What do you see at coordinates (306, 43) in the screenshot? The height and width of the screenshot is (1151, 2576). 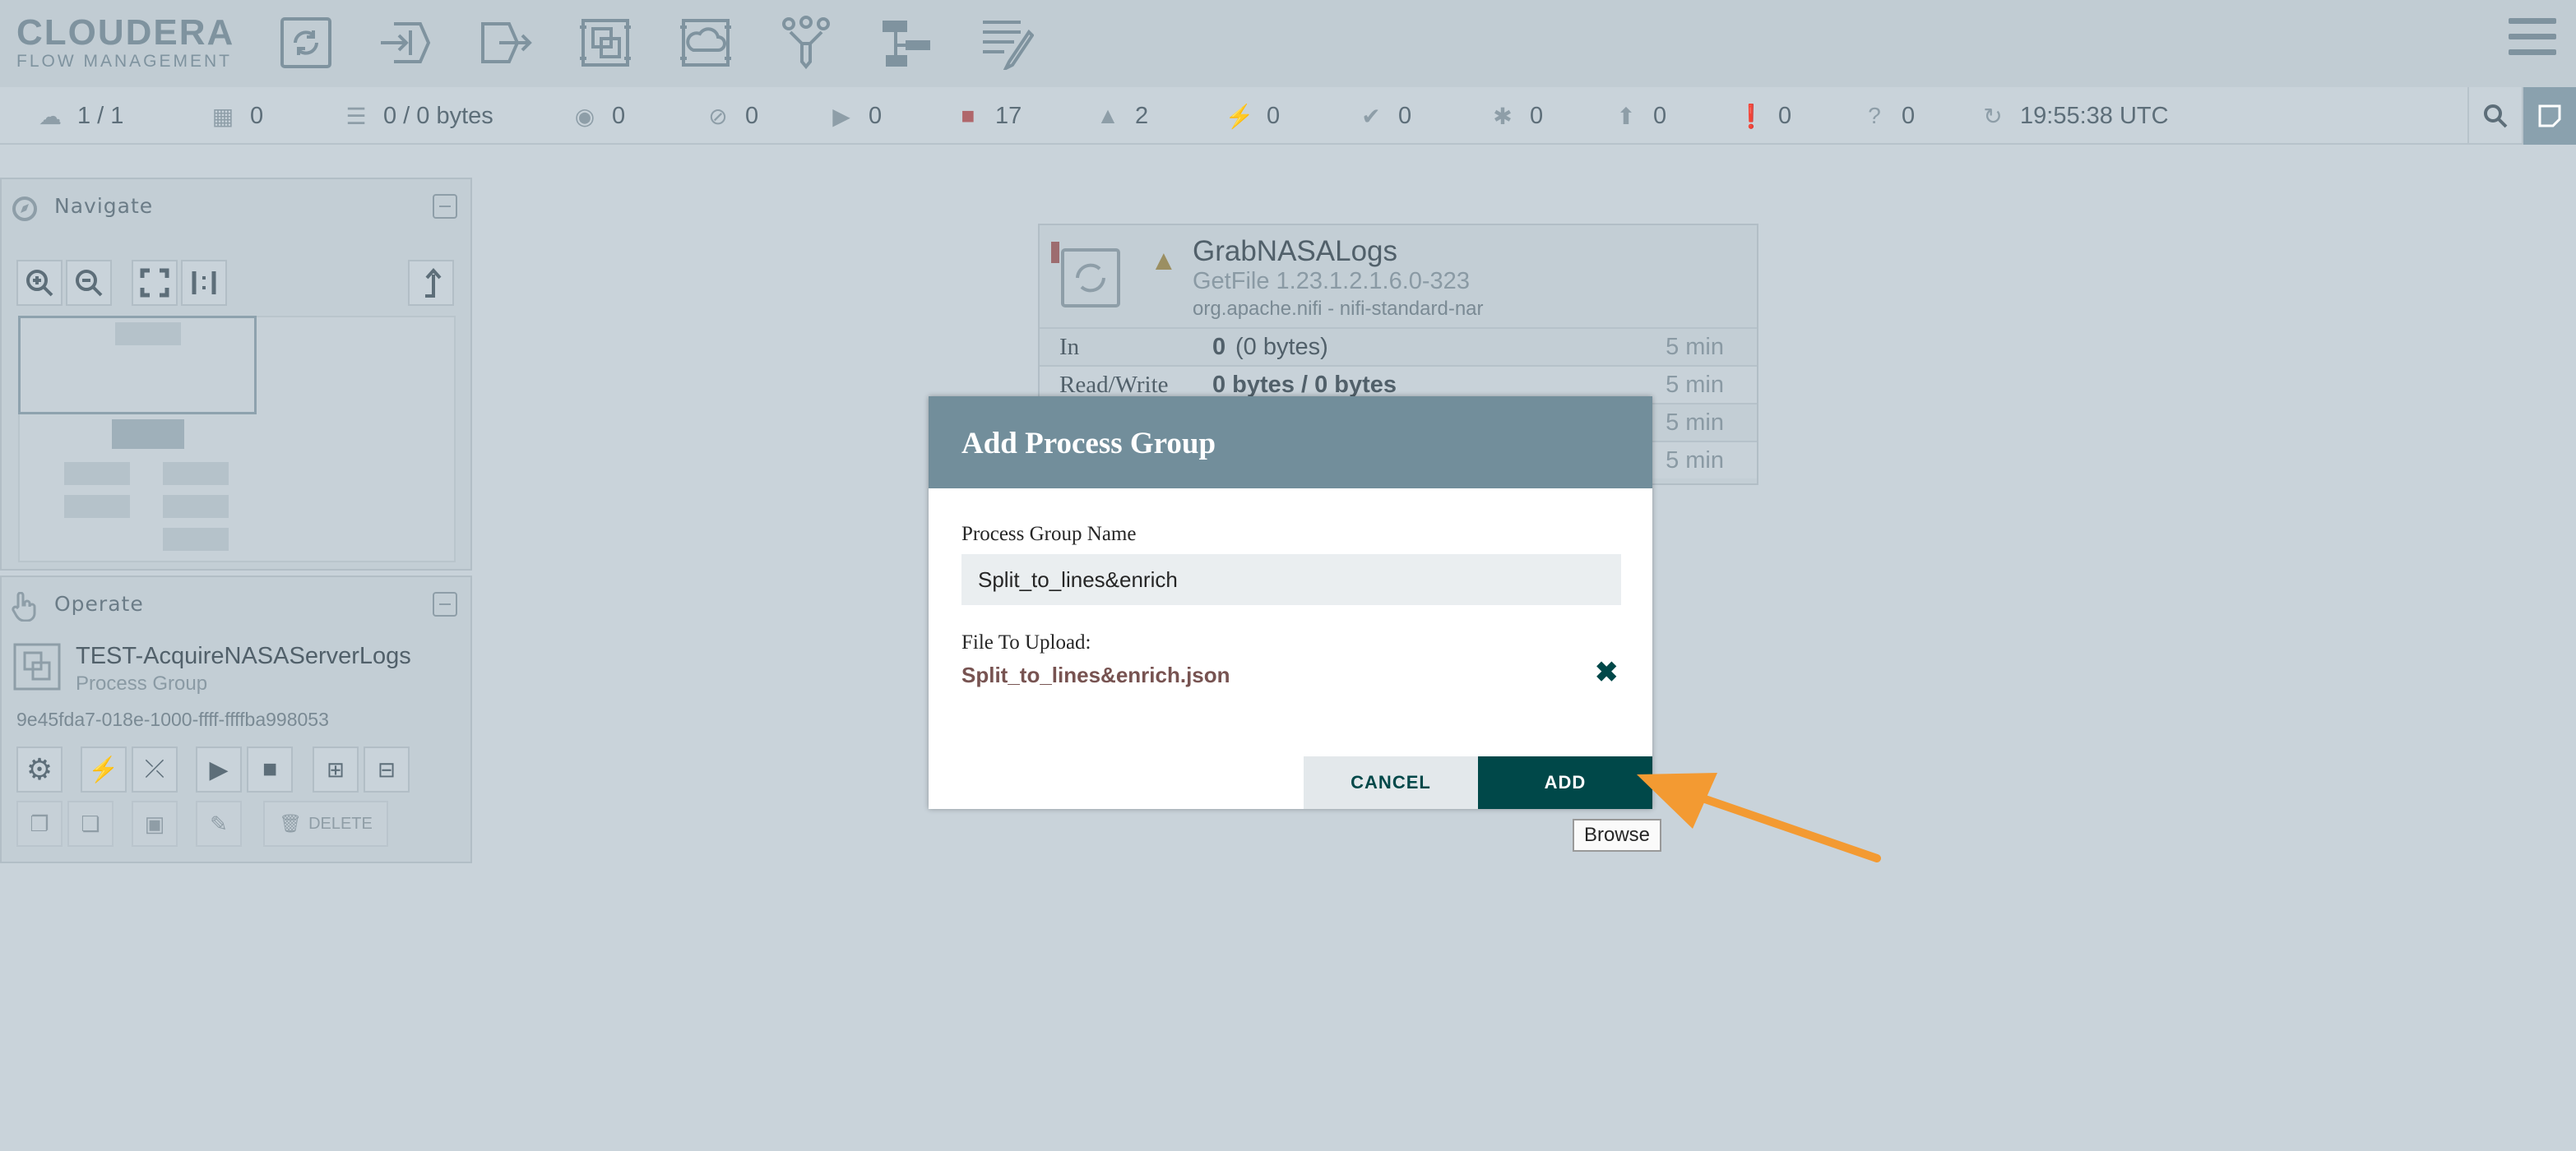 I see `processor-icon` at bounding box center [306, 43].